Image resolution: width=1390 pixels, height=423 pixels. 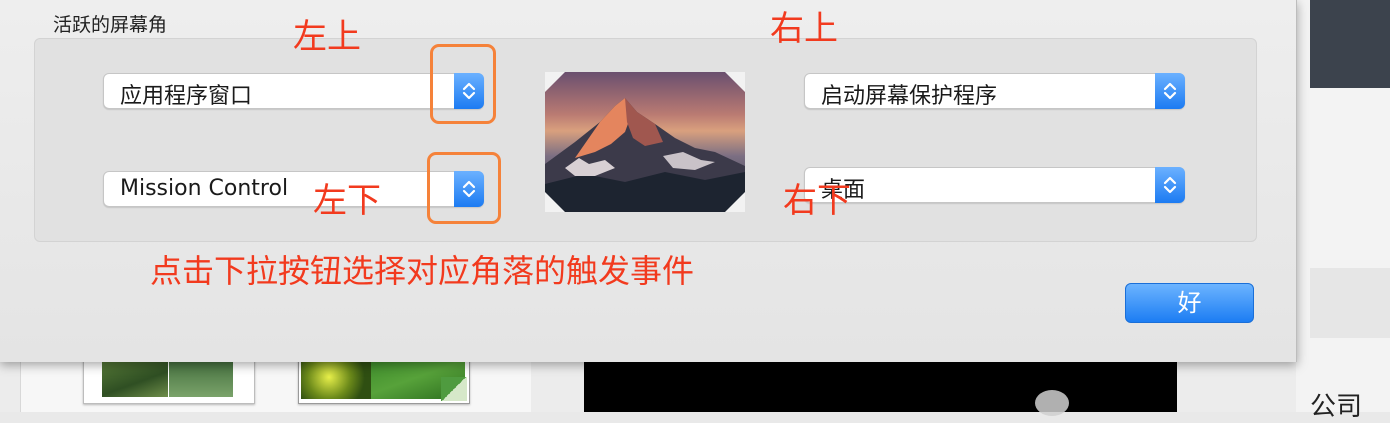 I want to click on apple-logo-icon, so click(x=1052, y=403).